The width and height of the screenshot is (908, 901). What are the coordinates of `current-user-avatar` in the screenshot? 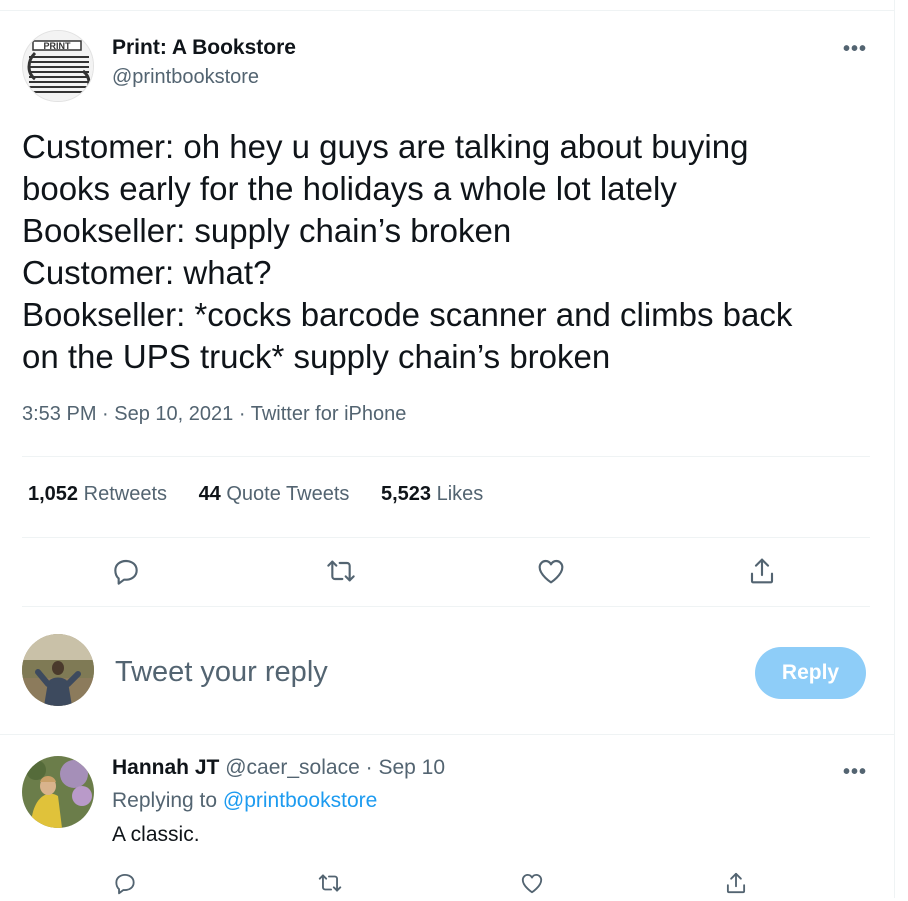 It's located at (58, 670).